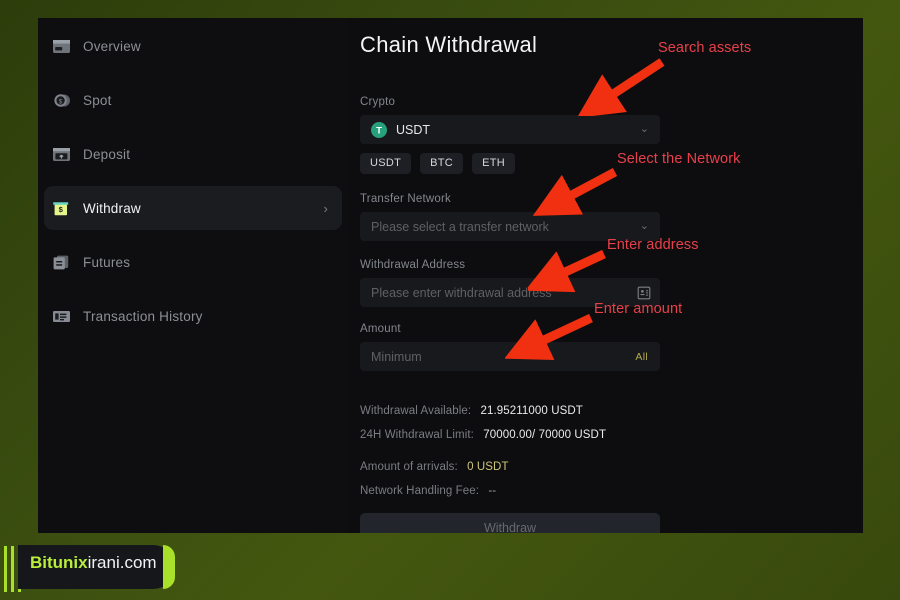  Describe the element at coordinates (62, 46) in the screenshot. I see `card-overview-icon` at that location.